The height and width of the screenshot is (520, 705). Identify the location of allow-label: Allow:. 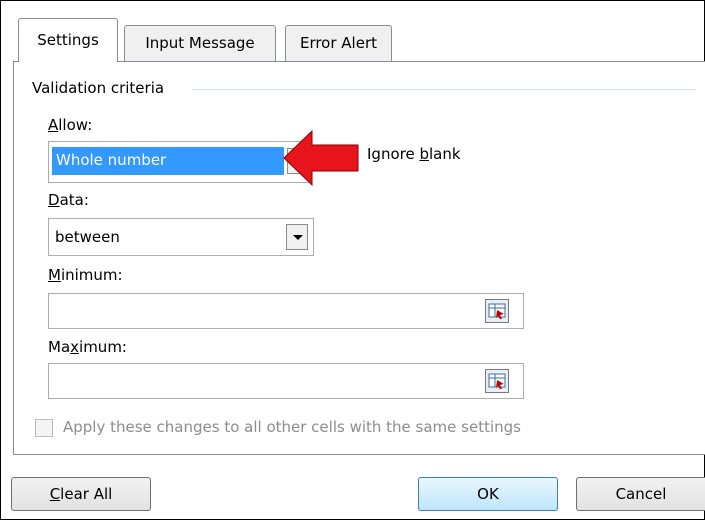
(70, 125).